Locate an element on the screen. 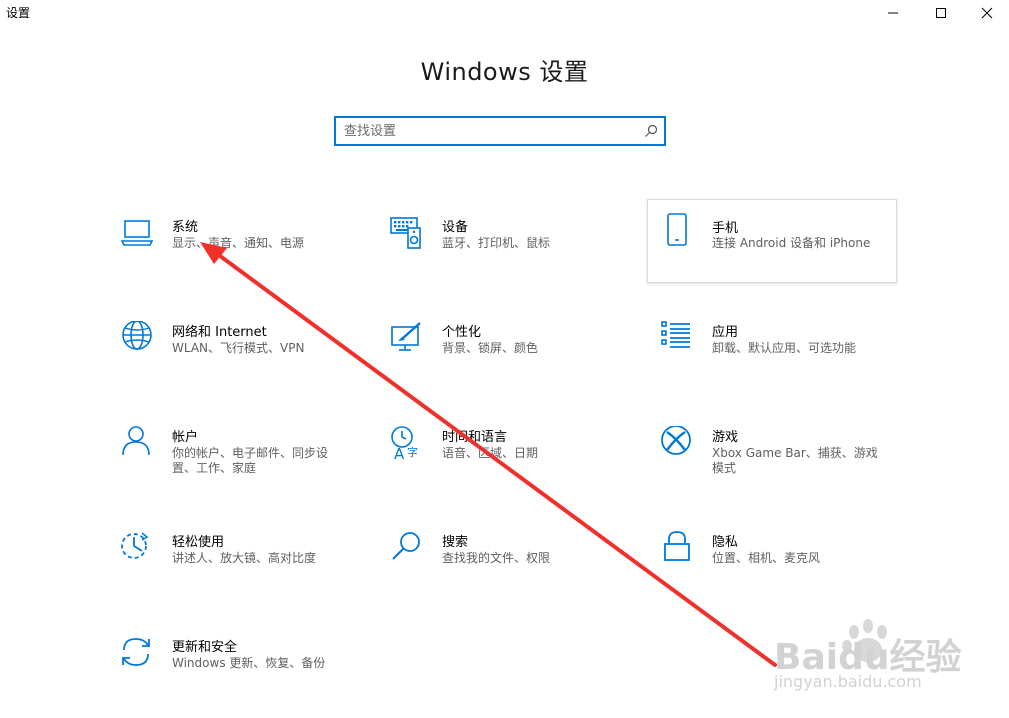  minimize-icon is located at coordinates (893, 13).